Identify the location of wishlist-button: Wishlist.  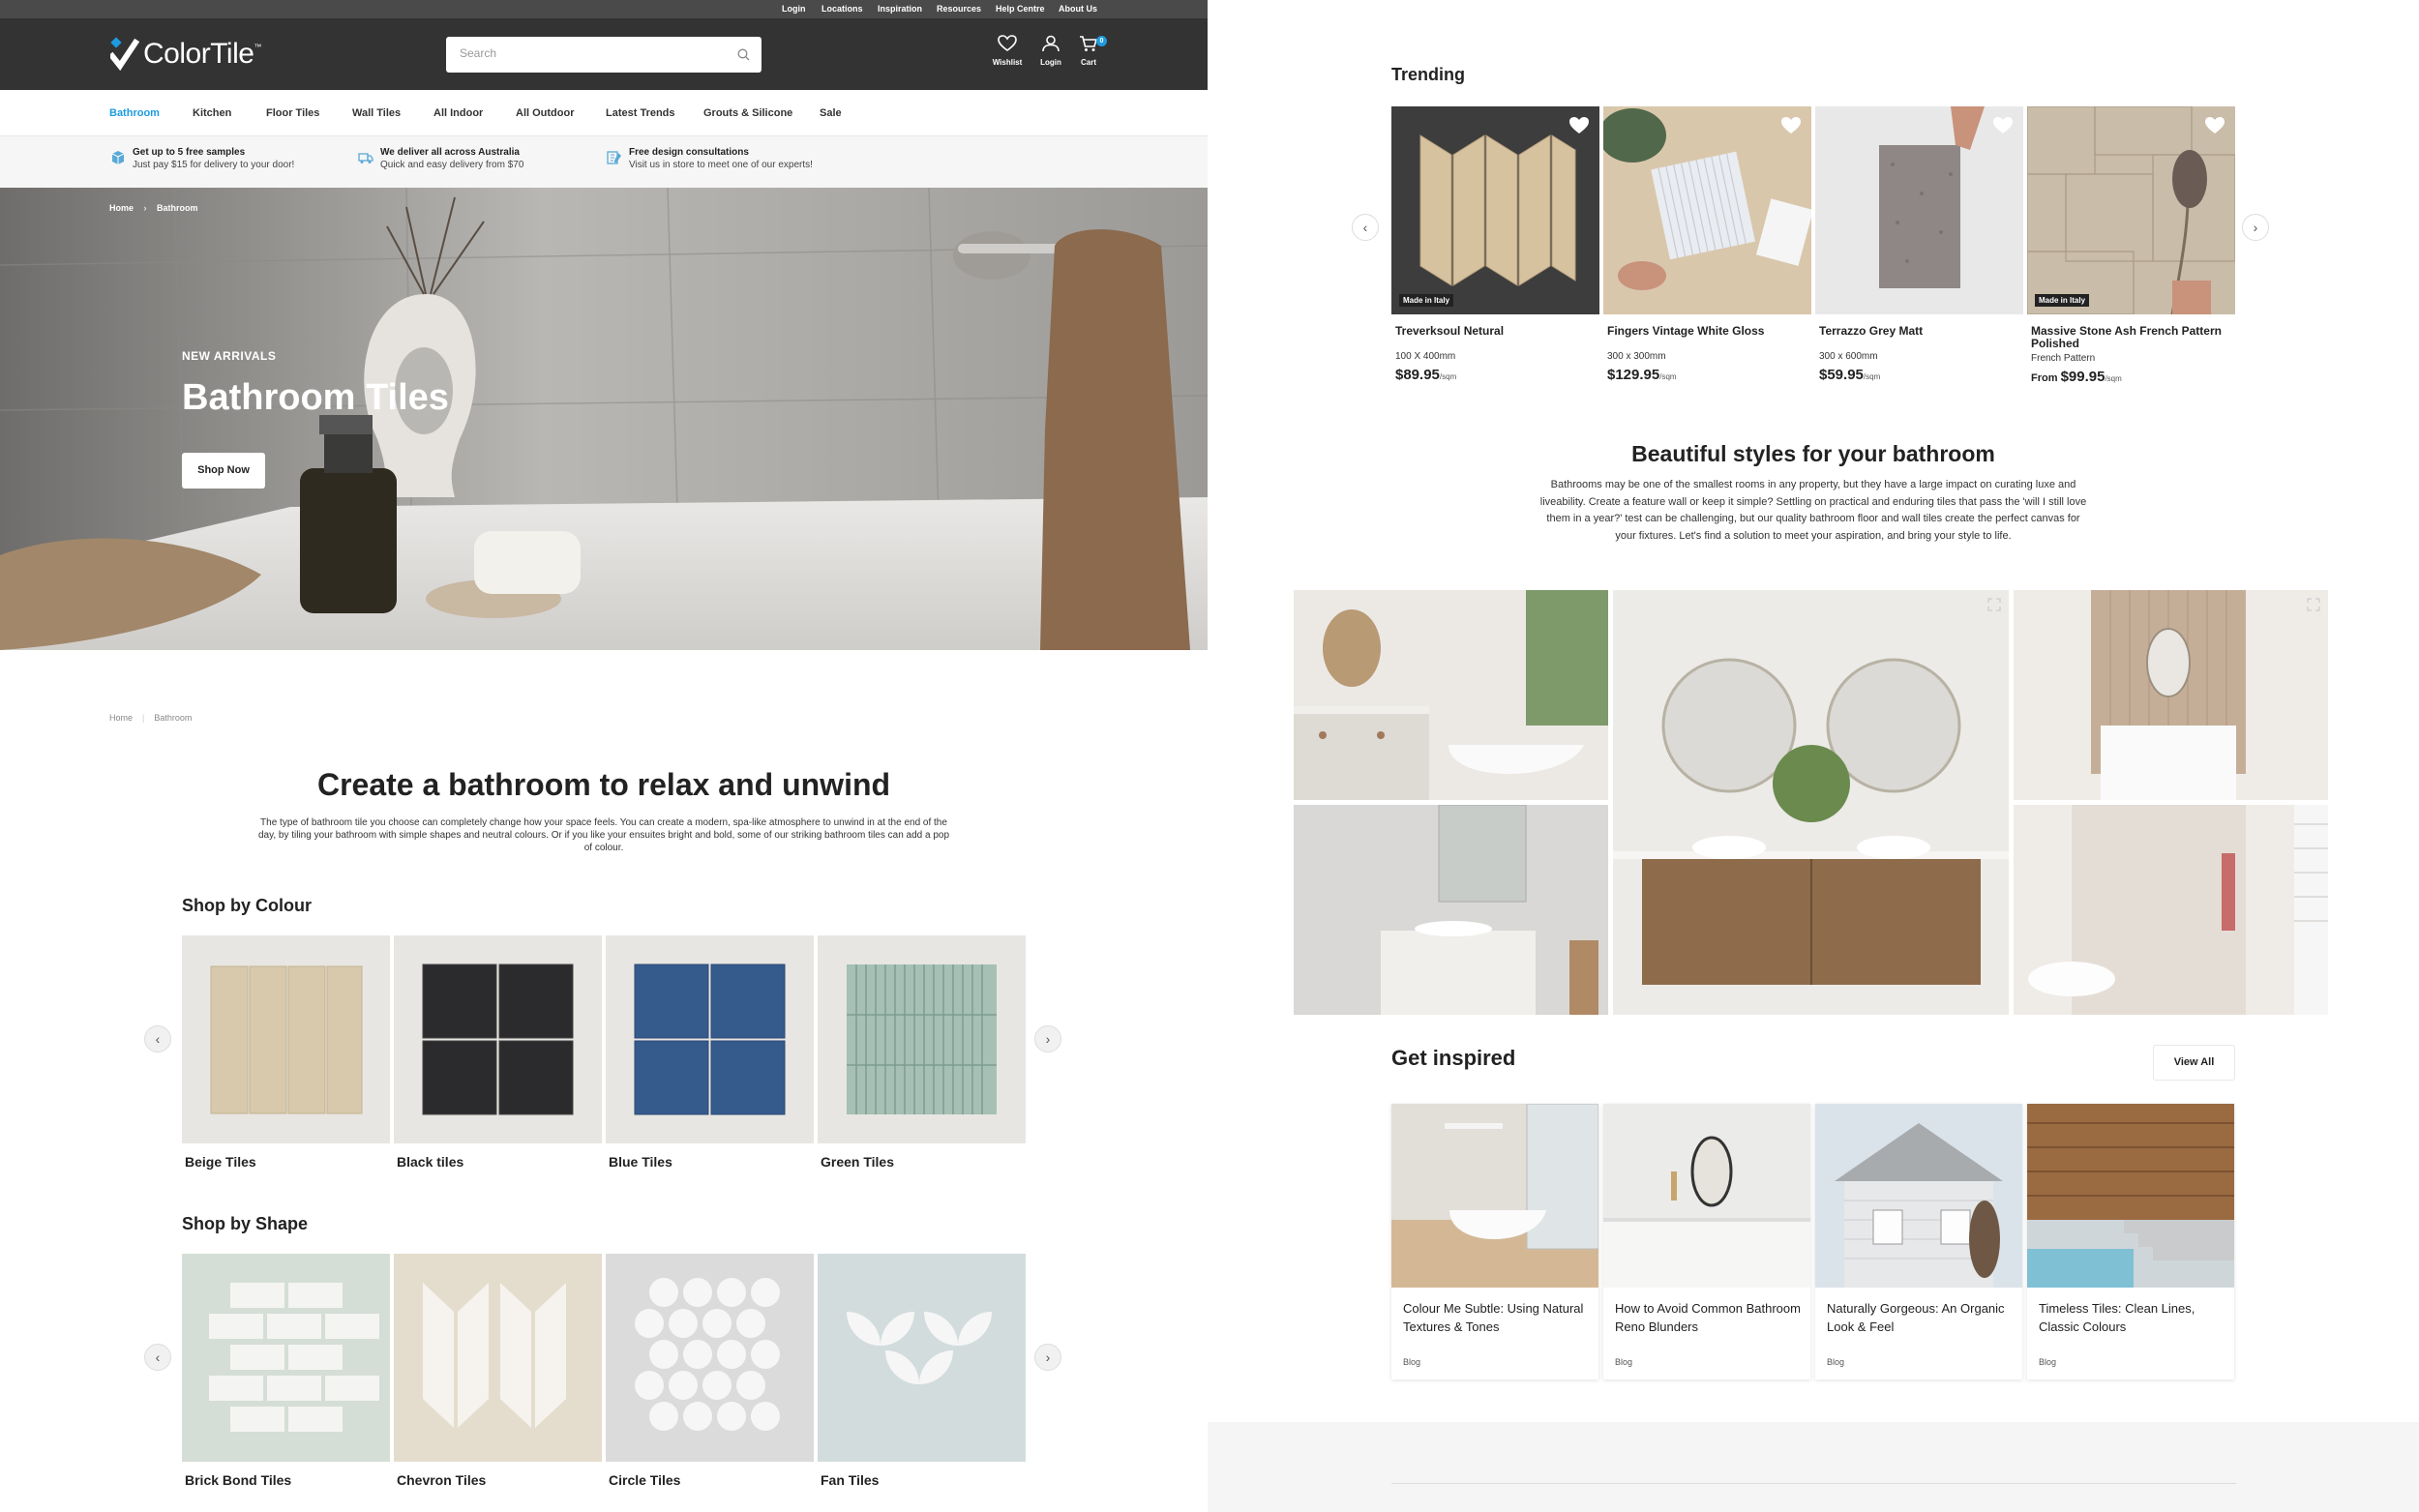
(1007, 51).